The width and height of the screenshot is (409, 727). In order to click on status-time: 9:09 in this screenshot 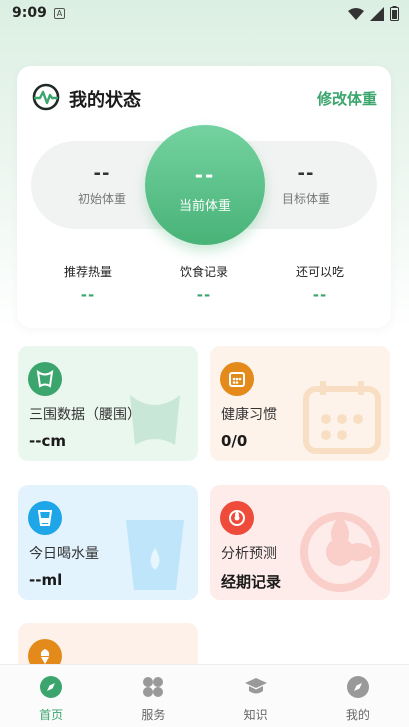, I will do `click(29, 13)`.